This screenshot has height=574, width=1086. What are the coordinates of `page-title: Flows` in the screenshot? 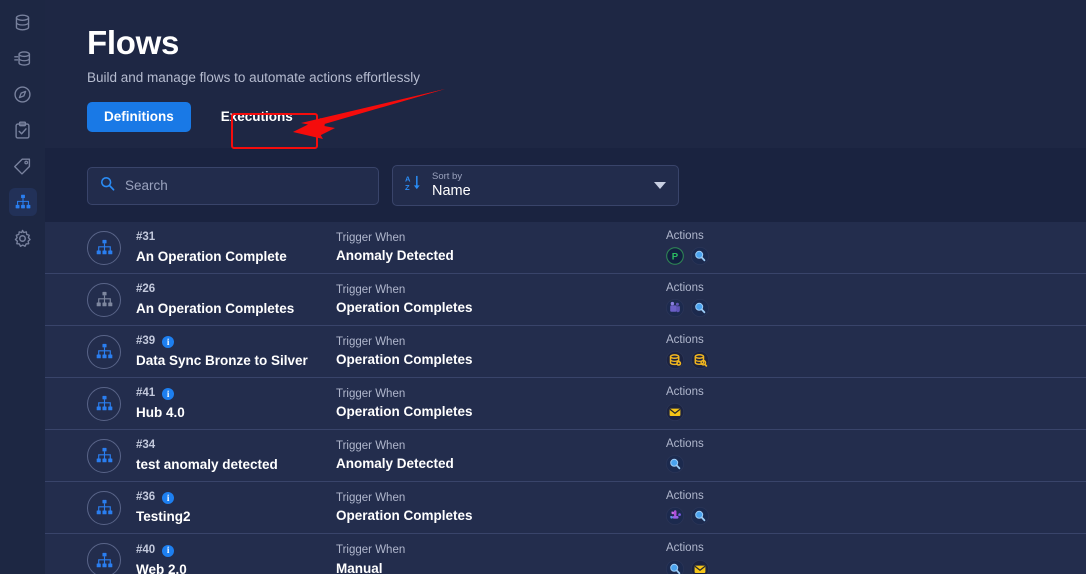 It's located at (133, 42).